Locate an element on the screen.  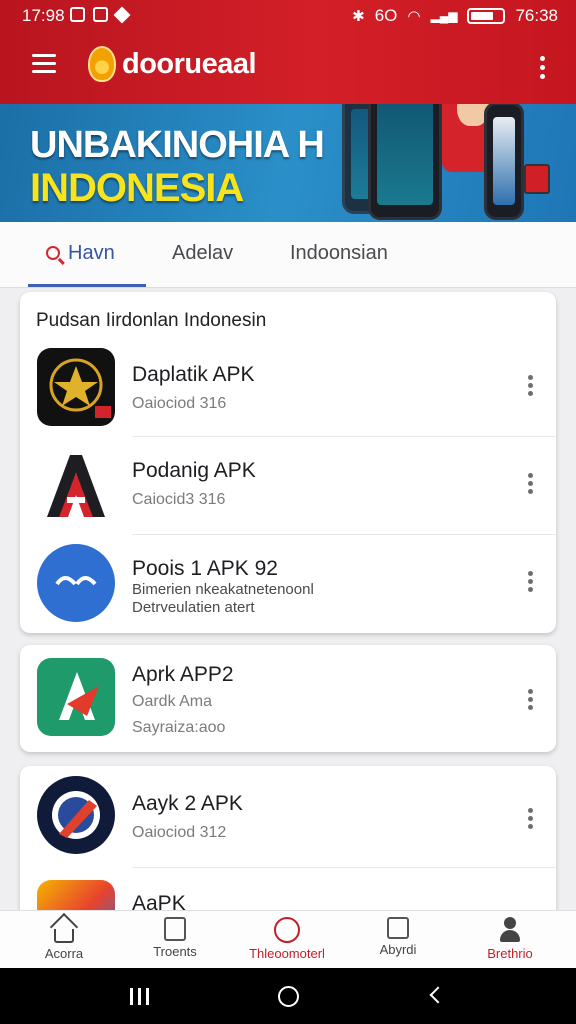
list-item: Daplatik APK Oaiociod 316 is located at coordinates (288, 388).